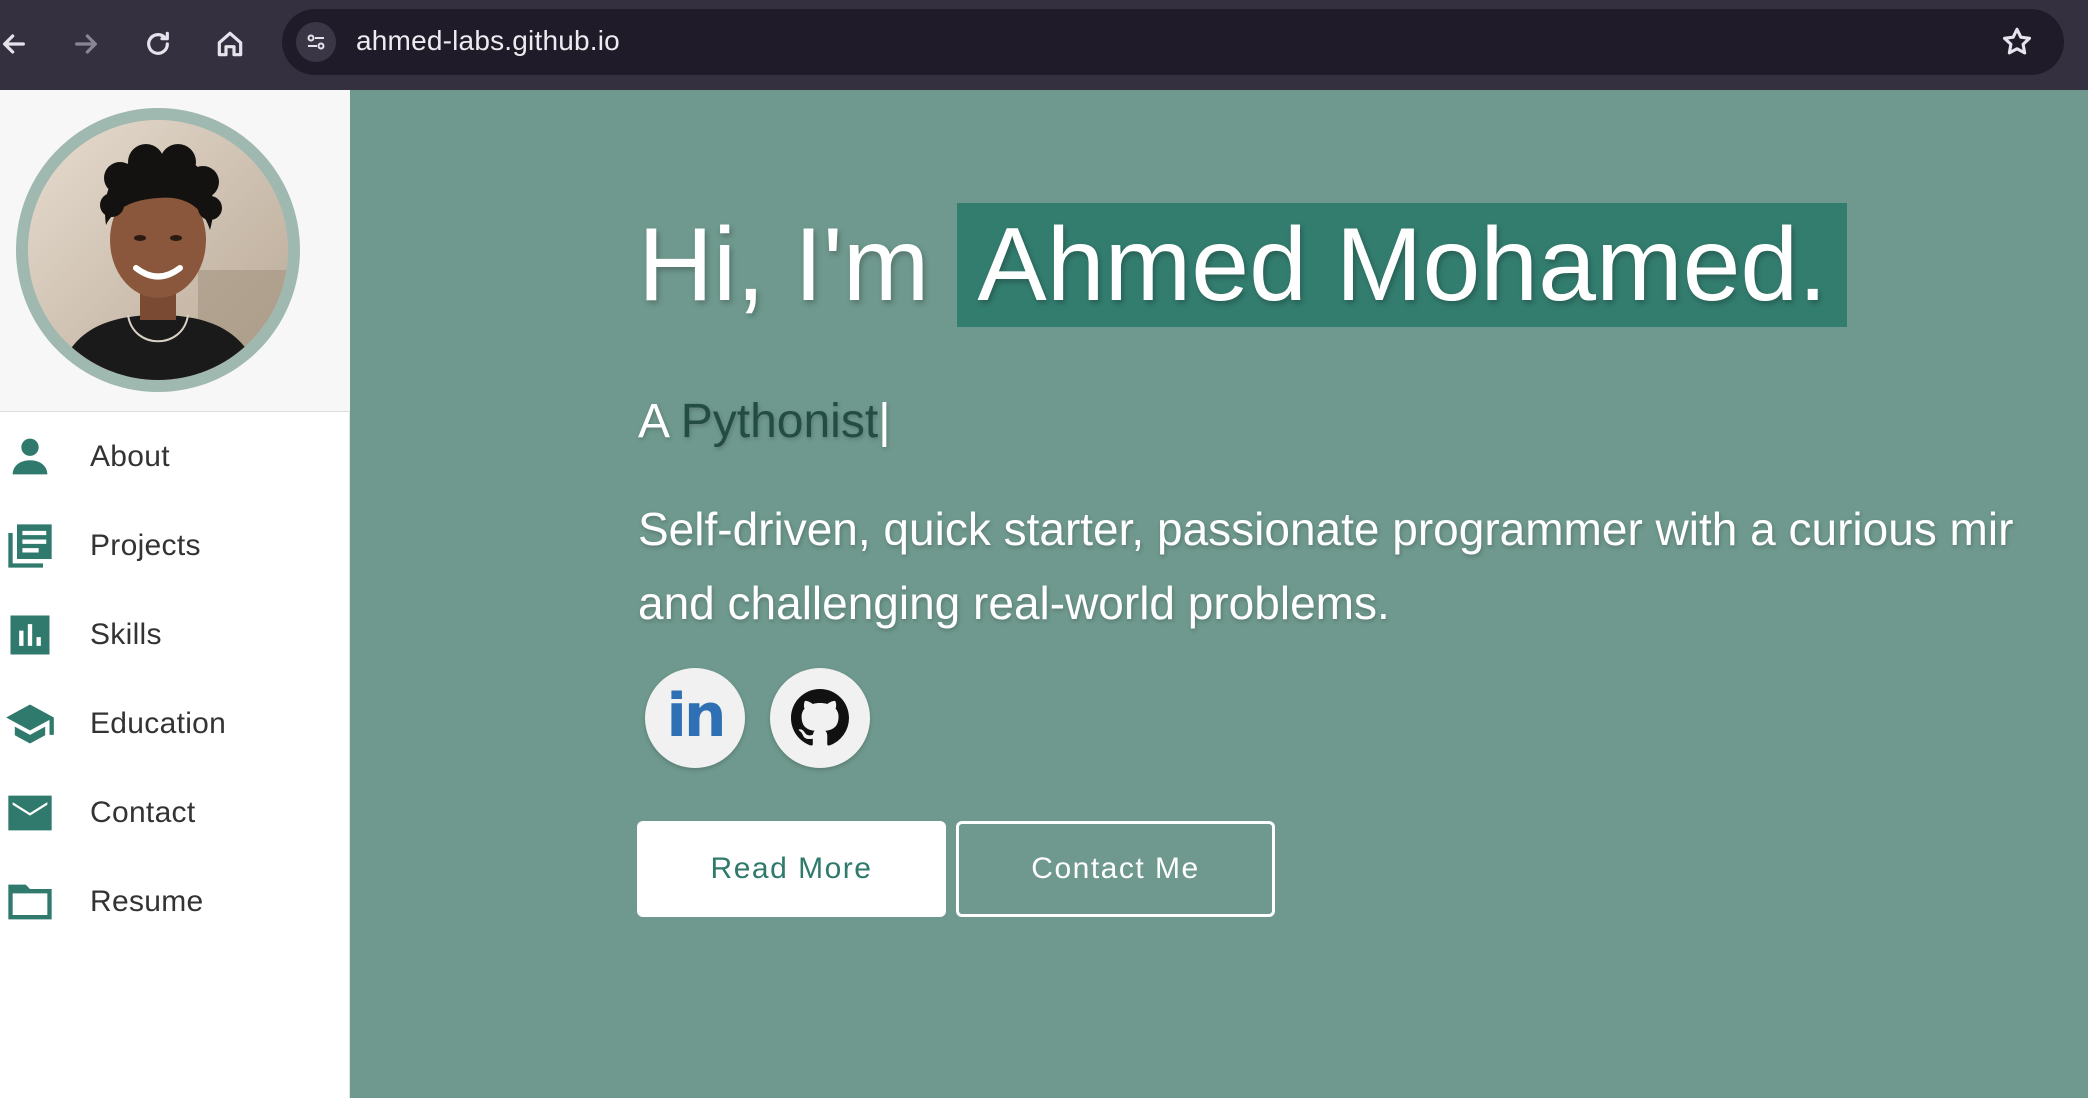 This screenshot has width=2088, height=1098. I want to click on profile-header, so click(175, 251).